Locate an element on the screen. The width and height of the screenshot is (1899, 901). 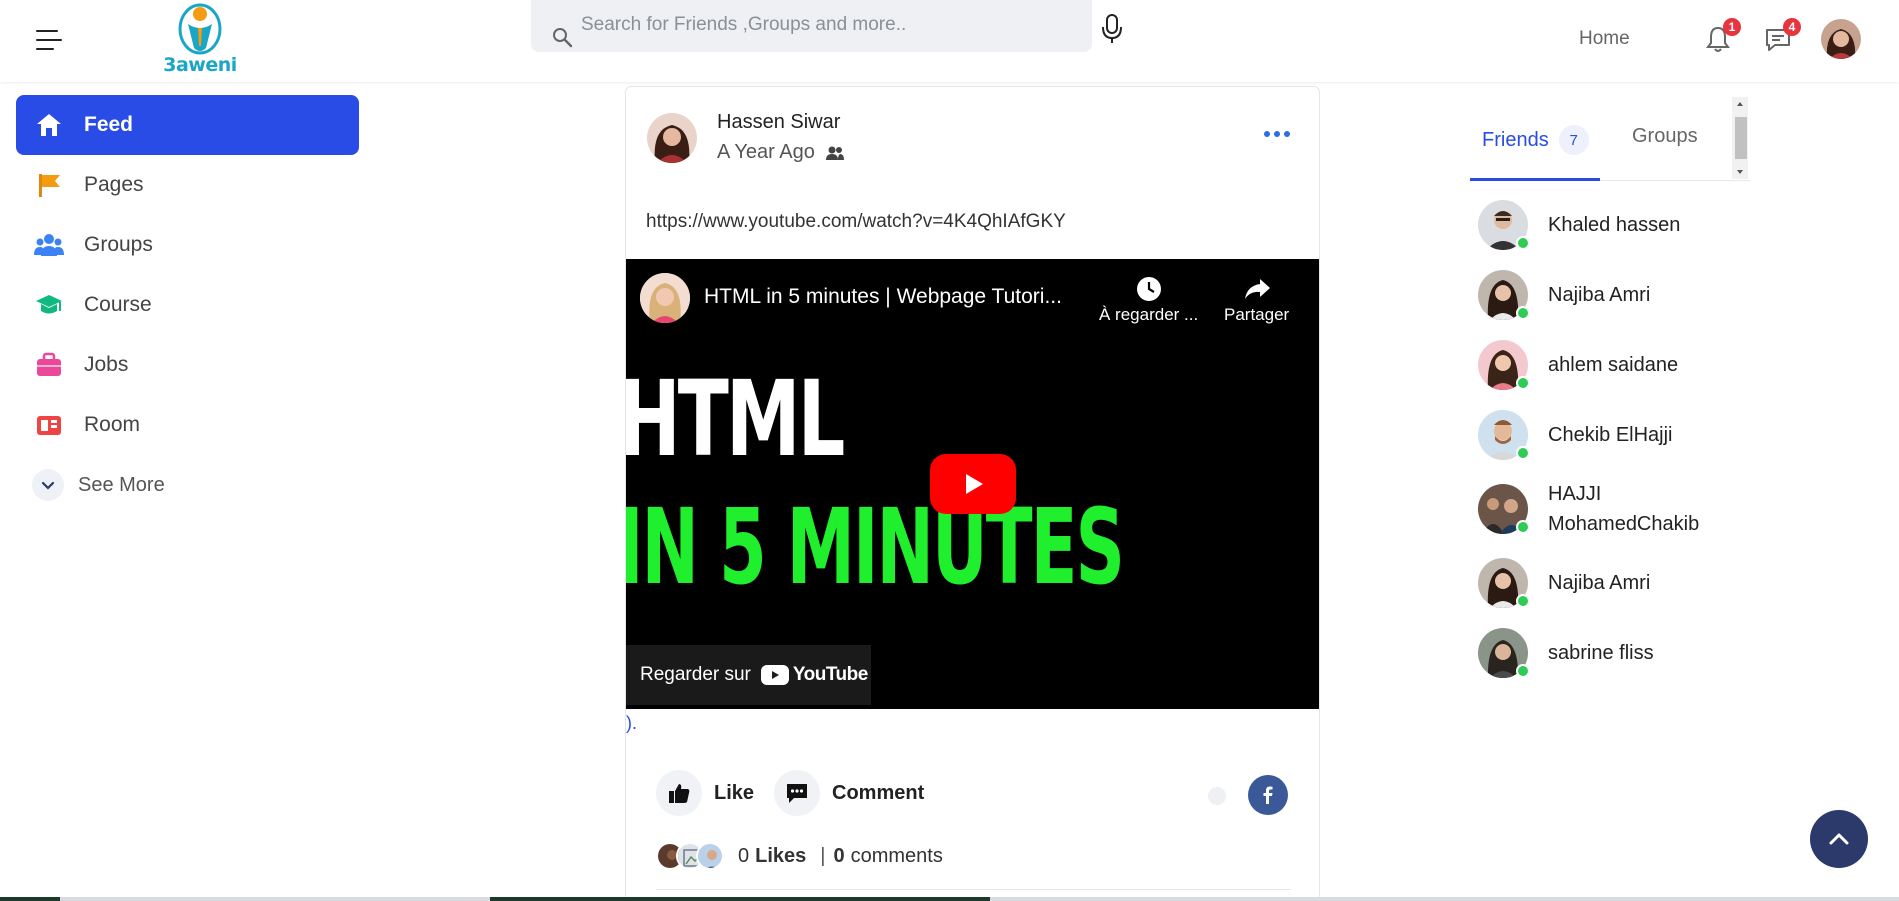
briefcase-icon is located at coordinates (49, 365).